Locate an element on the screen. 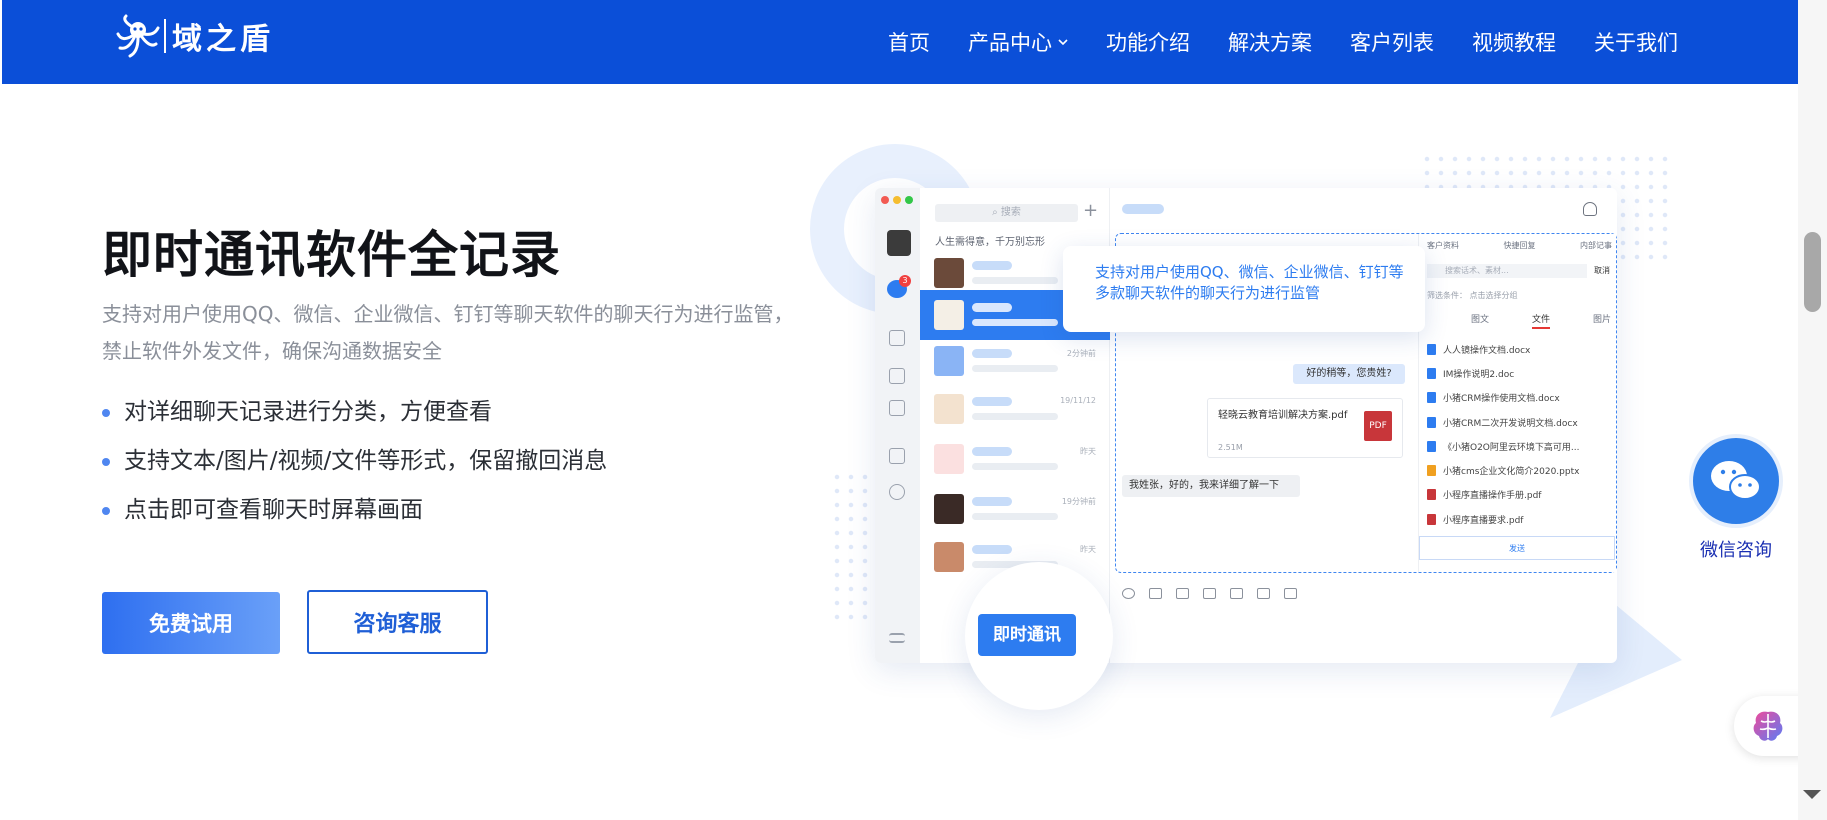  nav-home-label: 首页 is located at coordinates (909, 43).